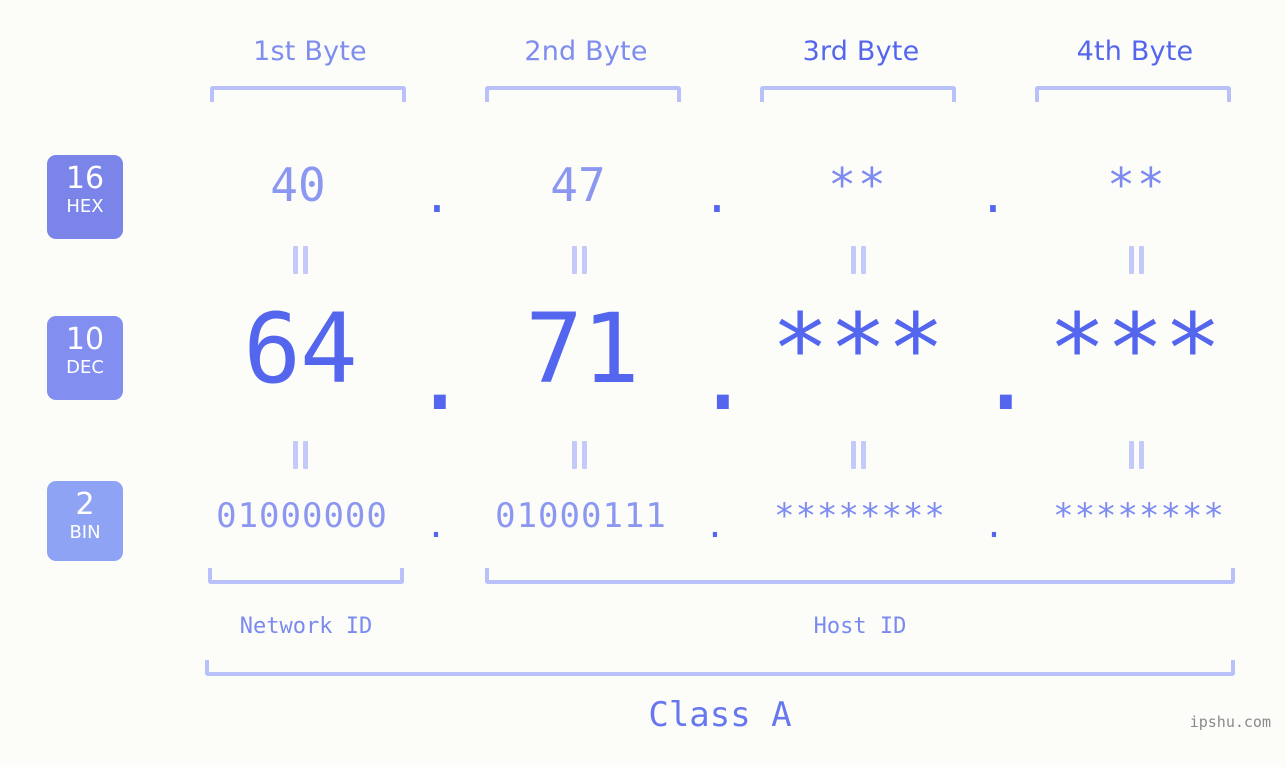 The height and width of the screenshot is (767, 1285). I want to click on hex-byte-4: **, so click(1137, 185).